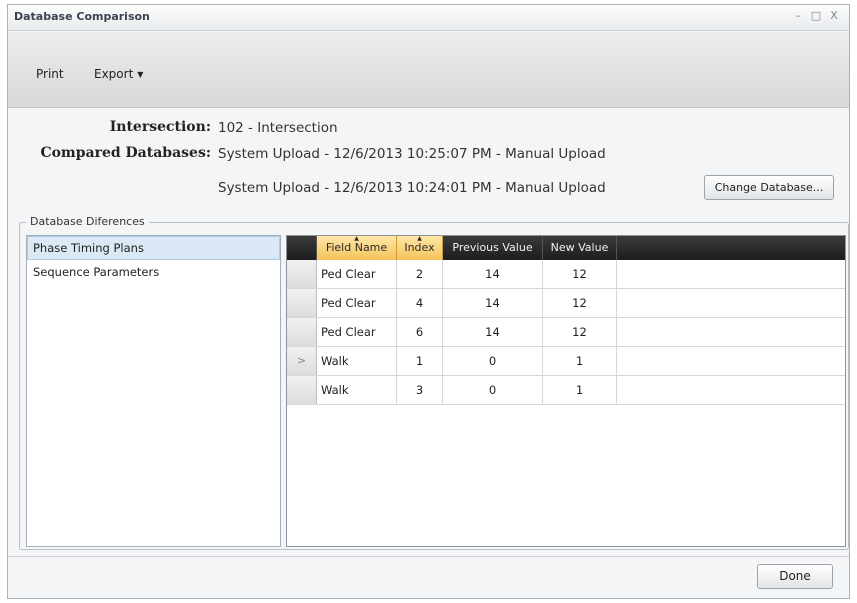 The height and width of the screenshot is (603, 857). What do you see at coordinates (731, 248) in the screenshot?
I see `header-filler` at bounding box center [731, 248].